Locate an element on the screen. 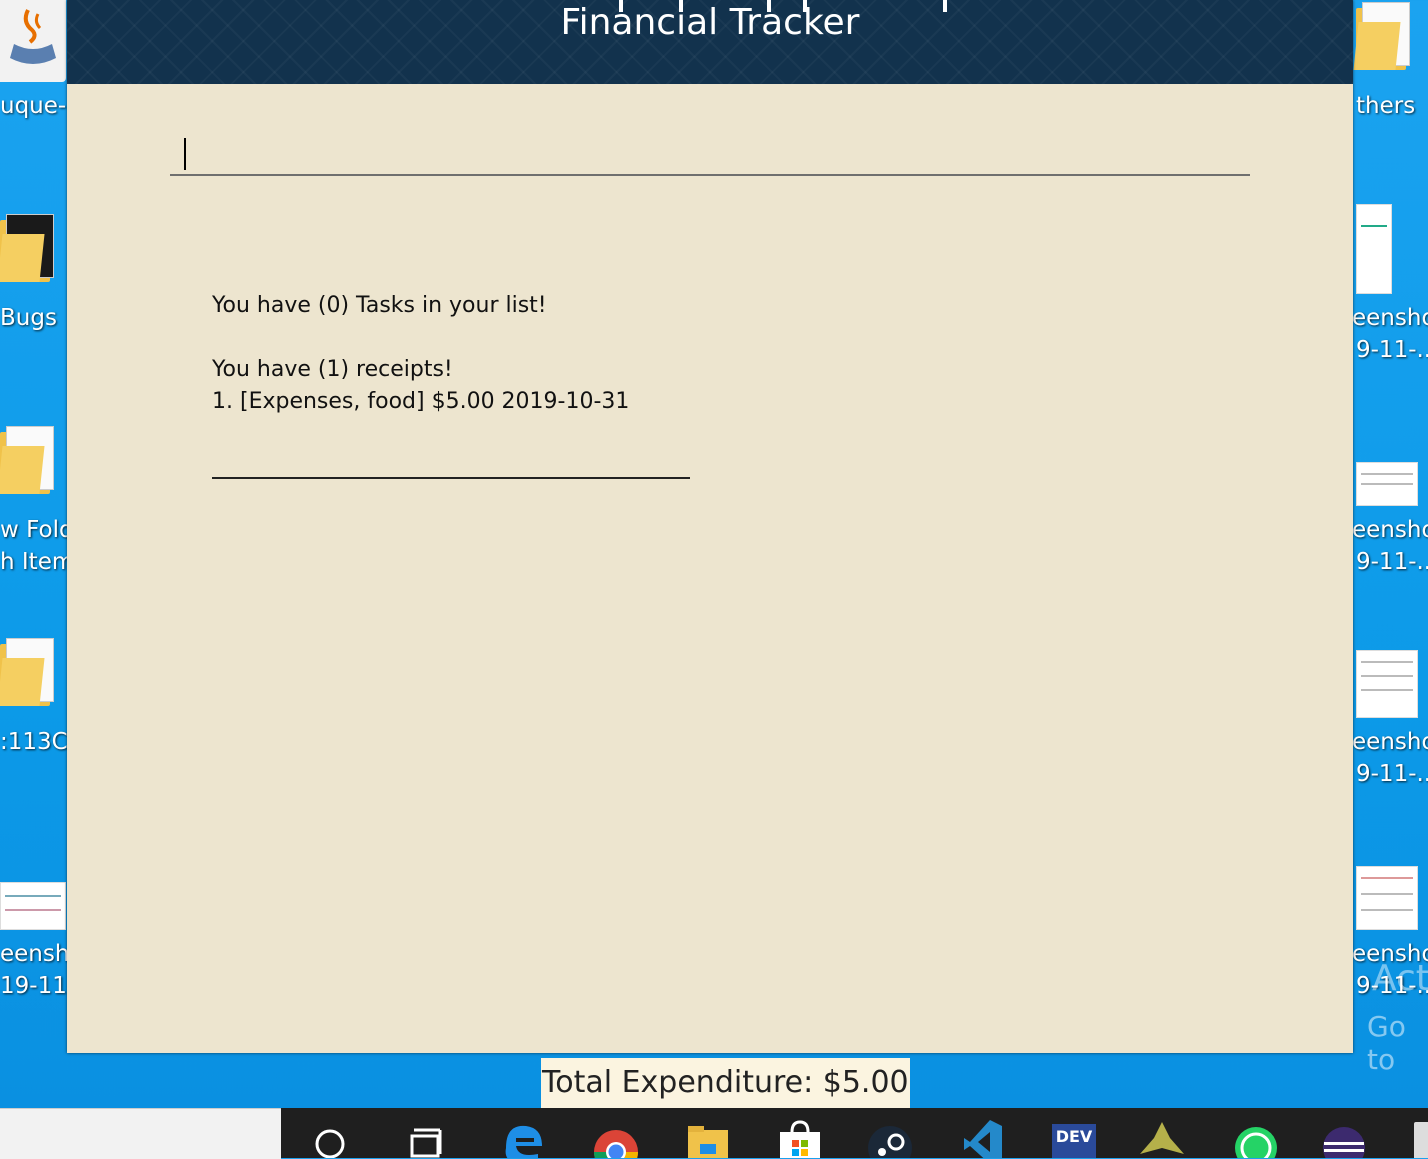  text-caret is located at coordinates (185, 154).